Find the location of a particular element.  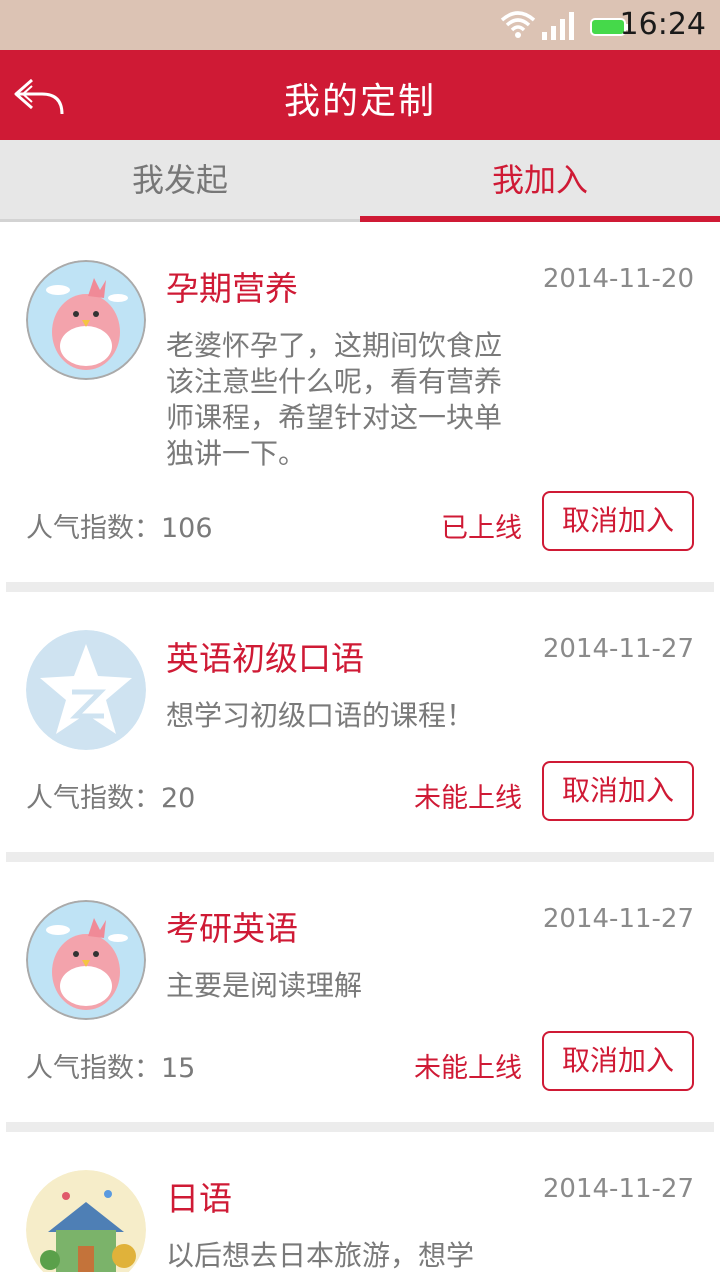

item-title: 考研英语 is located at coordinates (232, 928).